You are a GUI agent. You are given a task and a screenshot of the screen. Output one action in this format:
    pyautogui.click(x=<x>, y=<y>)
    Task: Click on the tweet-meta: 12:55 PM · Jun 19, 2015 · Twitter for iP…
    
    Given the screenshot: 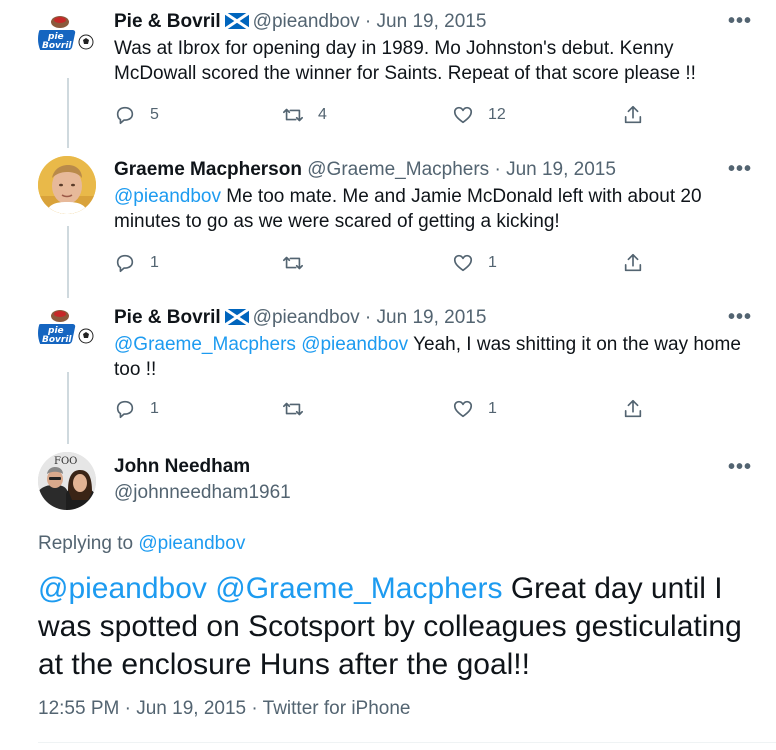 What is the action you would take?
    pyautogui.click(x=224, y=709)
    